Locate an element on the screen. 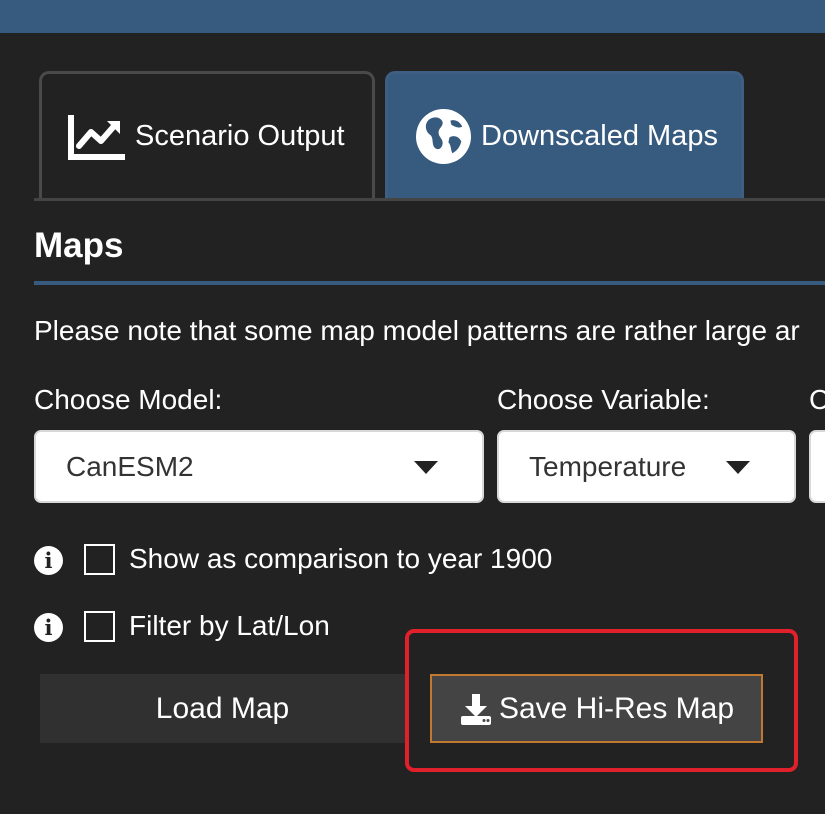 This screenshot has height=814, width=825. tabs-divider is located at coordinates (429, 199).